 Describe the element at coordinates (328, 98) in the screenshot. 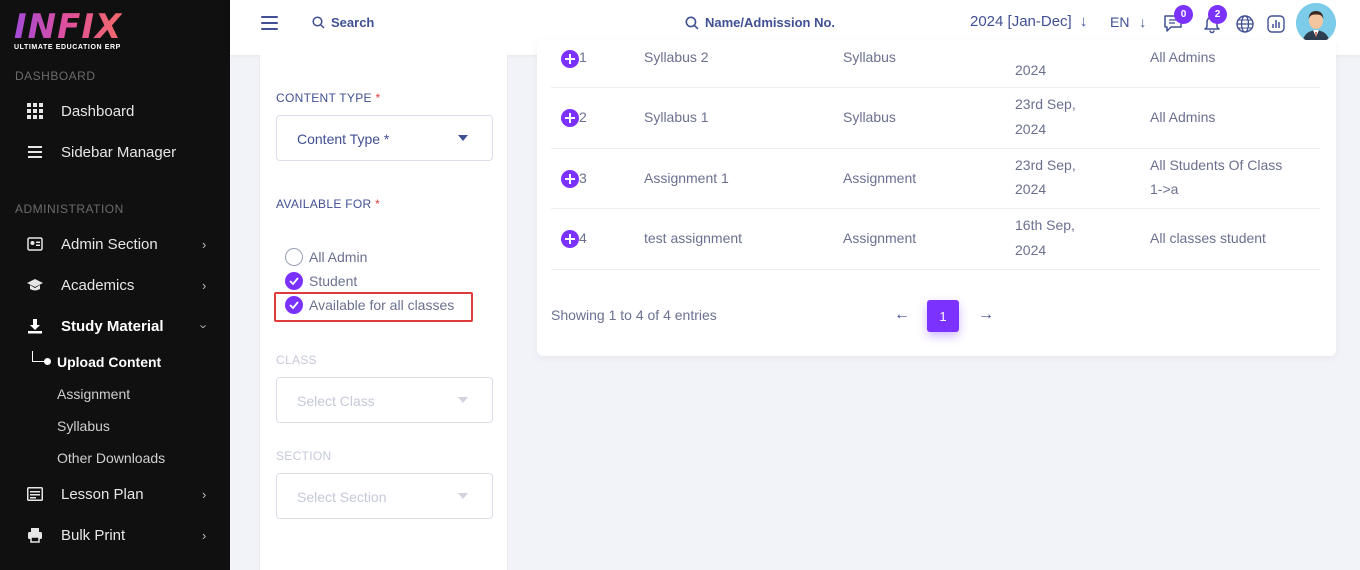

I see `content-type-label: CONTENT TYPE *` at that location.